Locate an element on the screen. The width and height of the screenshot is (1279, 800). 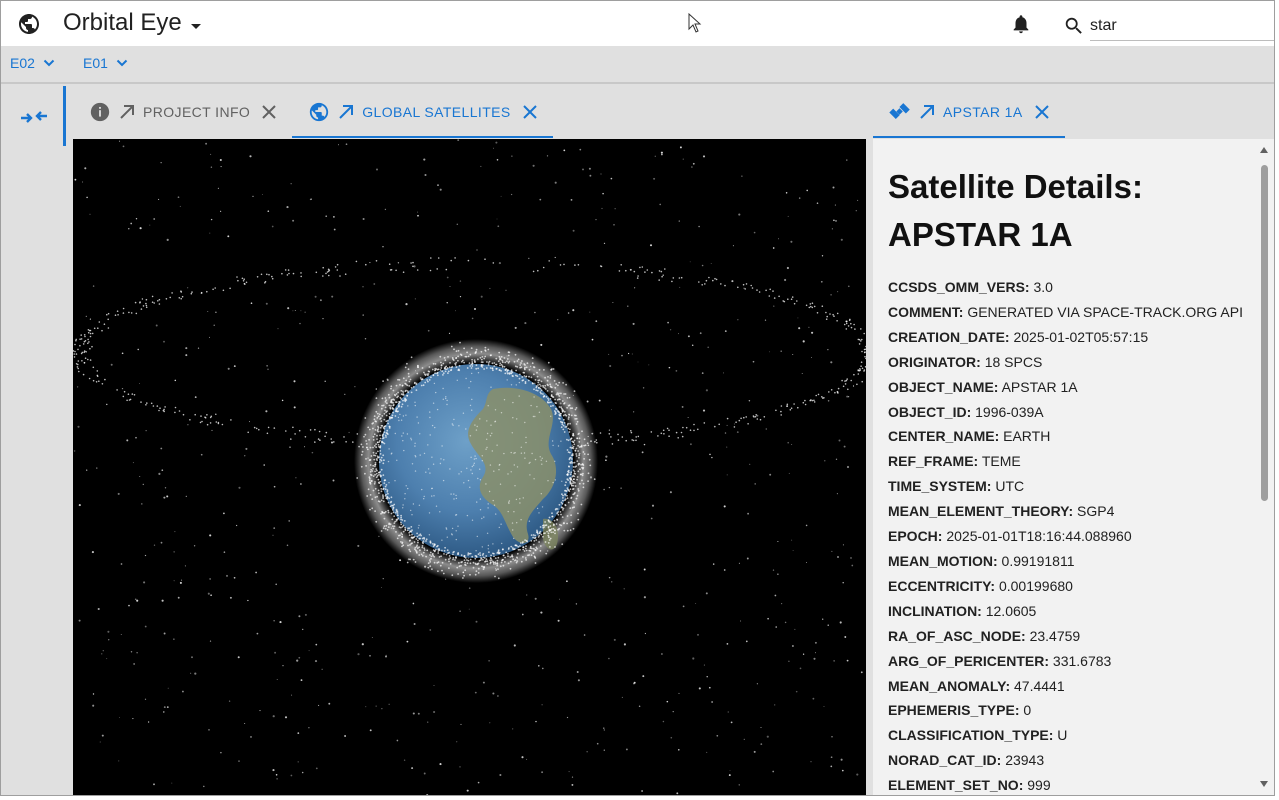
detail-value: 0.99191811 is located at coordinates (1036, 560).